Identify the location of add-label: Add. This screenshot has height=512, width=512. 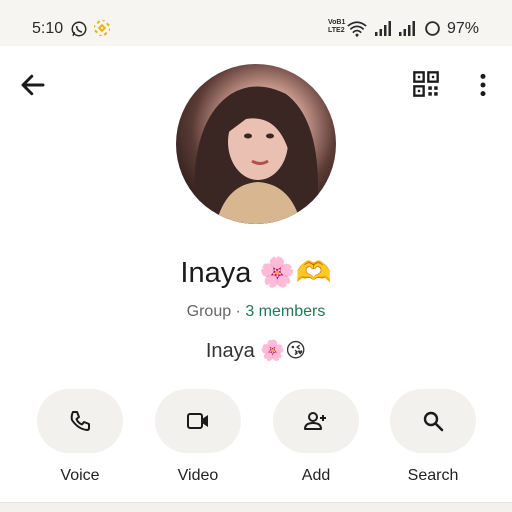
(316, 475).